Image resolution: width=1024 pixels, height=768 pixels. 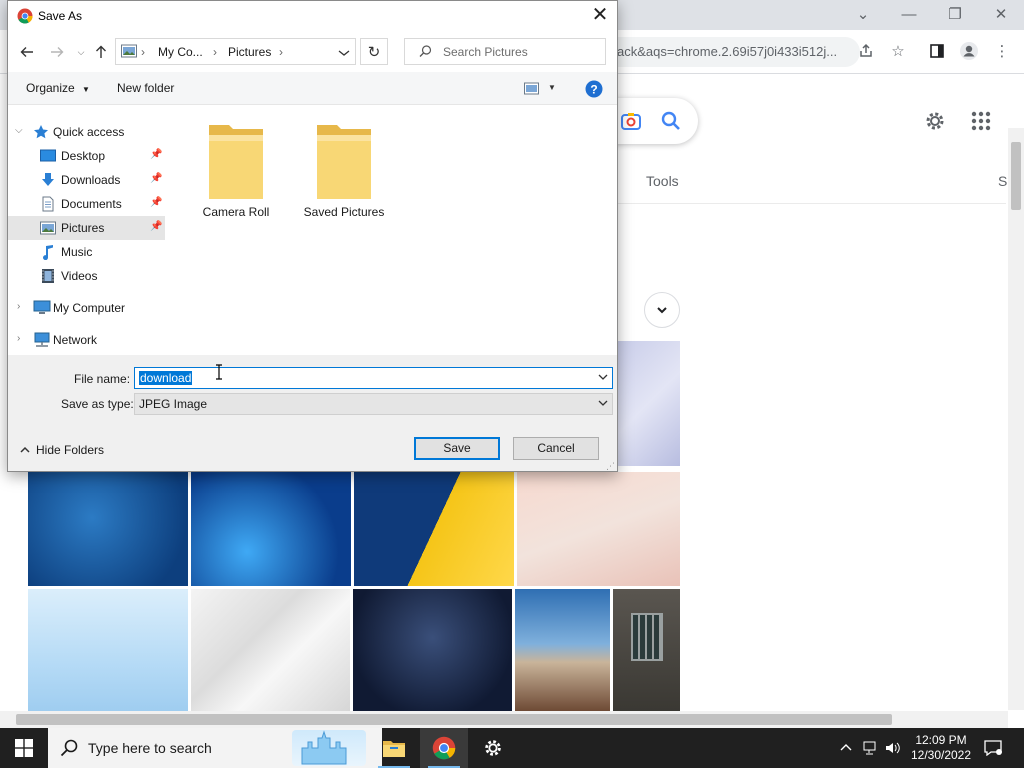 I want to click on view-dropdown-icon: ▼, so click(x=552, y=87).